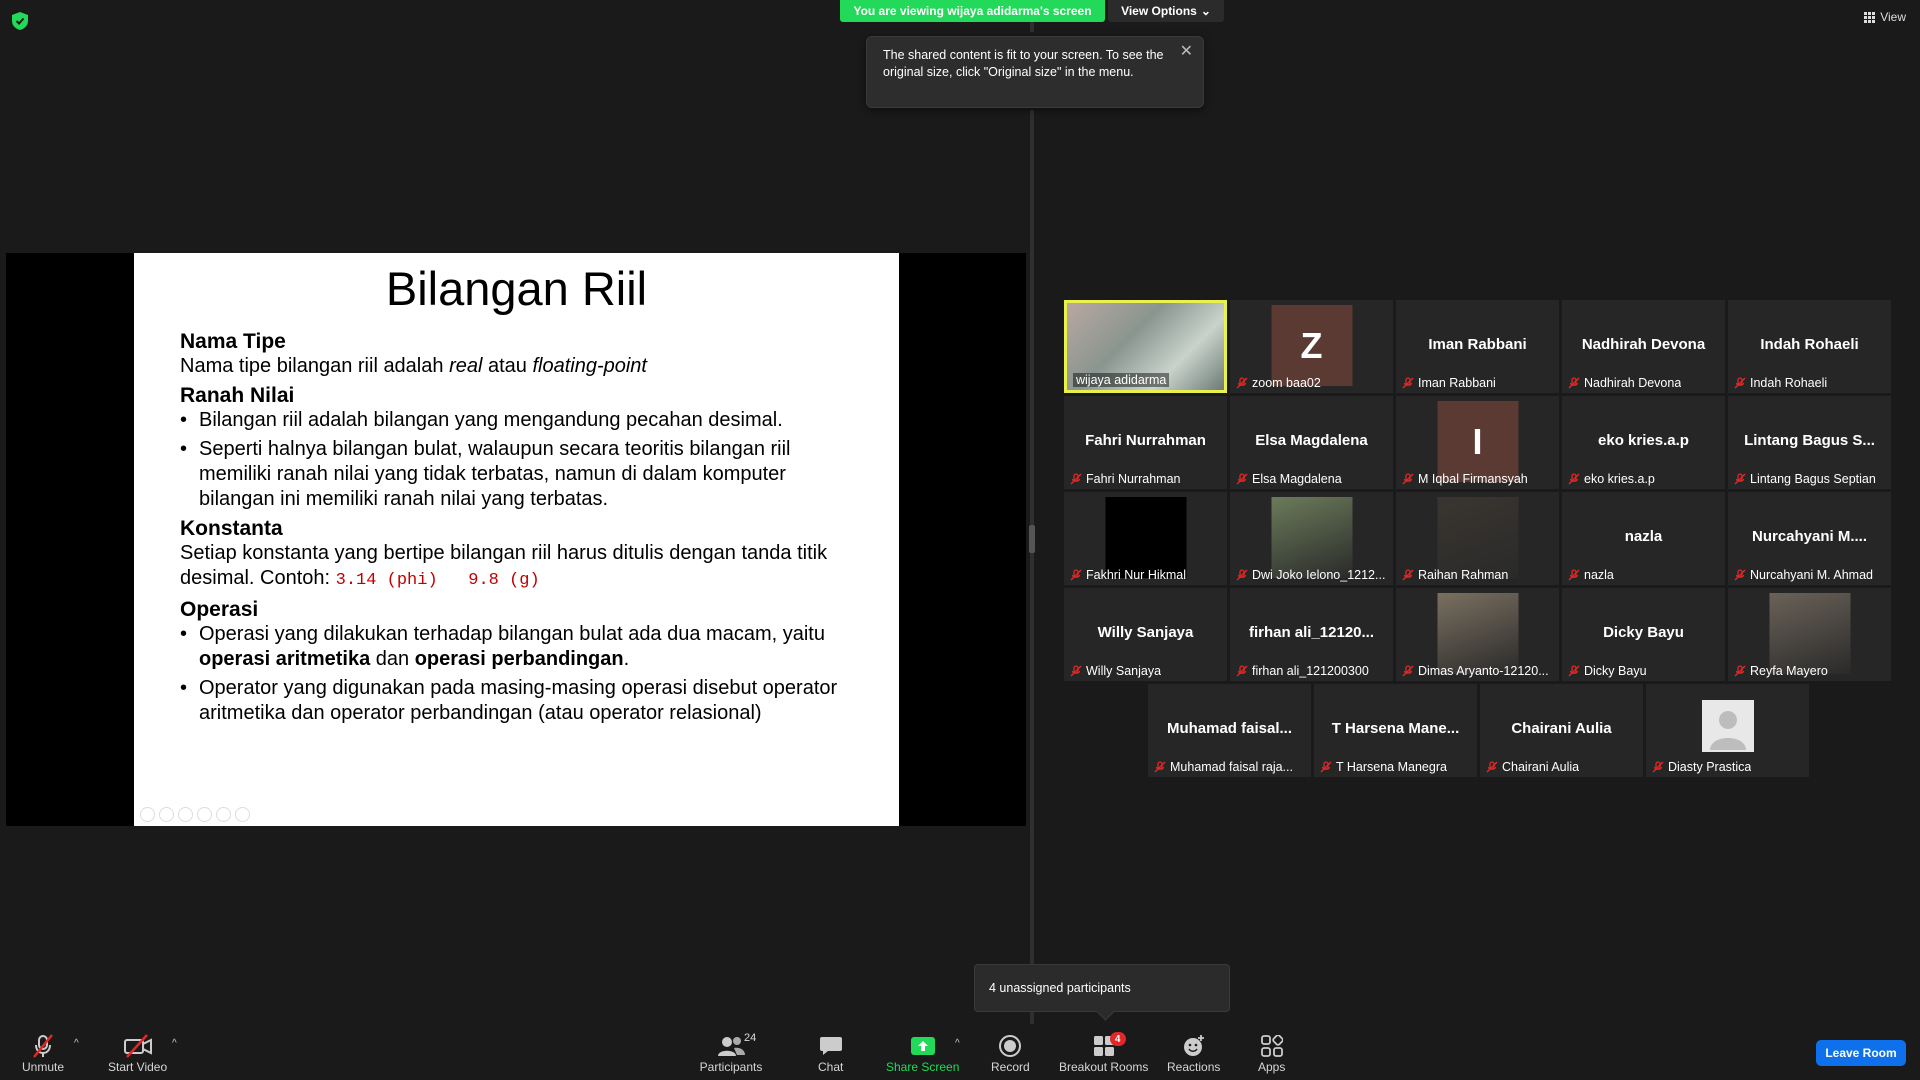 The height and width of the screenshot is (1080, 1920). I want to click on view-options-label: View Options, so click(1159, 11).